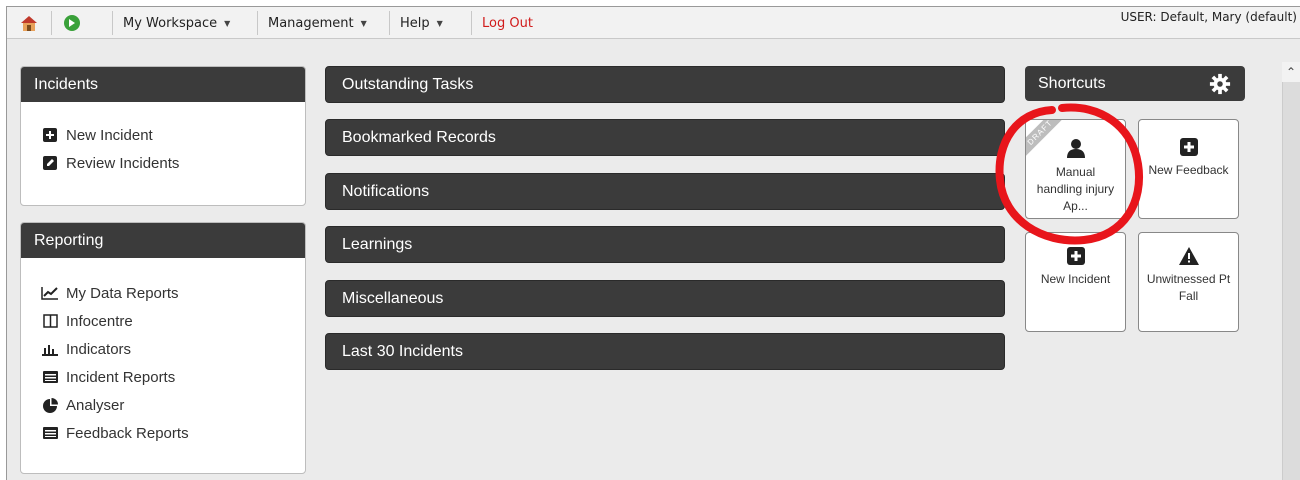  I want to click on link-infocentre: Infocentre, so click(173, 321).